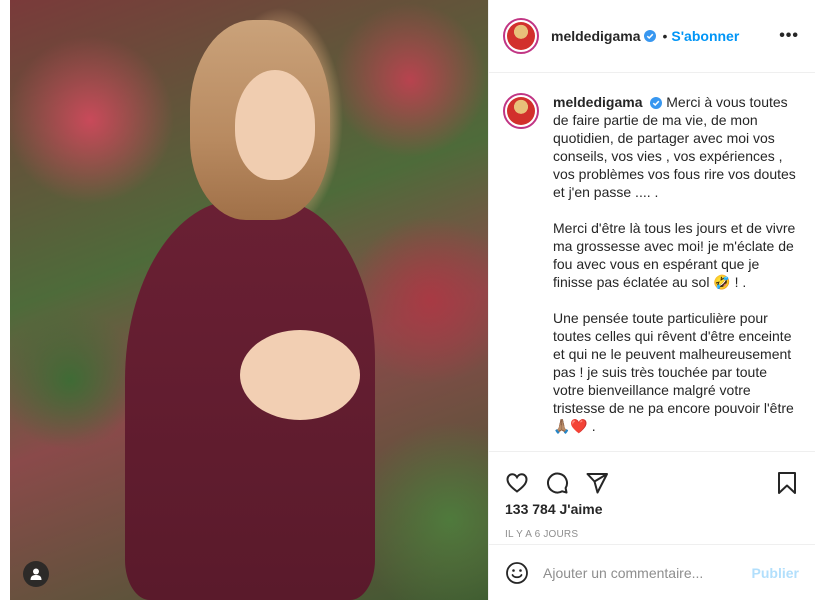 The image size is (815, 600). What do you see at coordinates (787, 483) in the screenshot?
I see `bookmark-icon` at bounding box center [787, 483].